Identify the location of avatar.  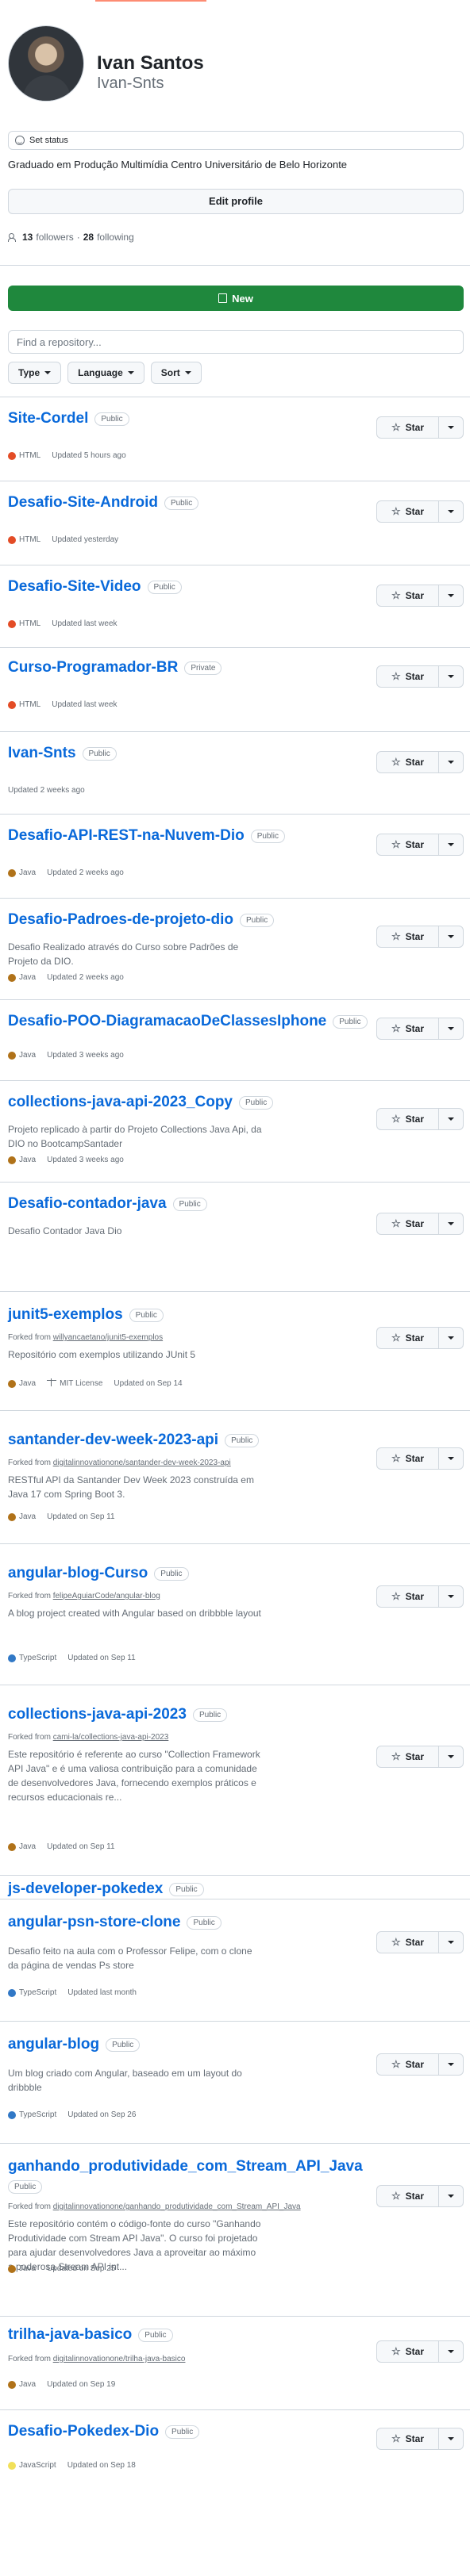
(46, 63).